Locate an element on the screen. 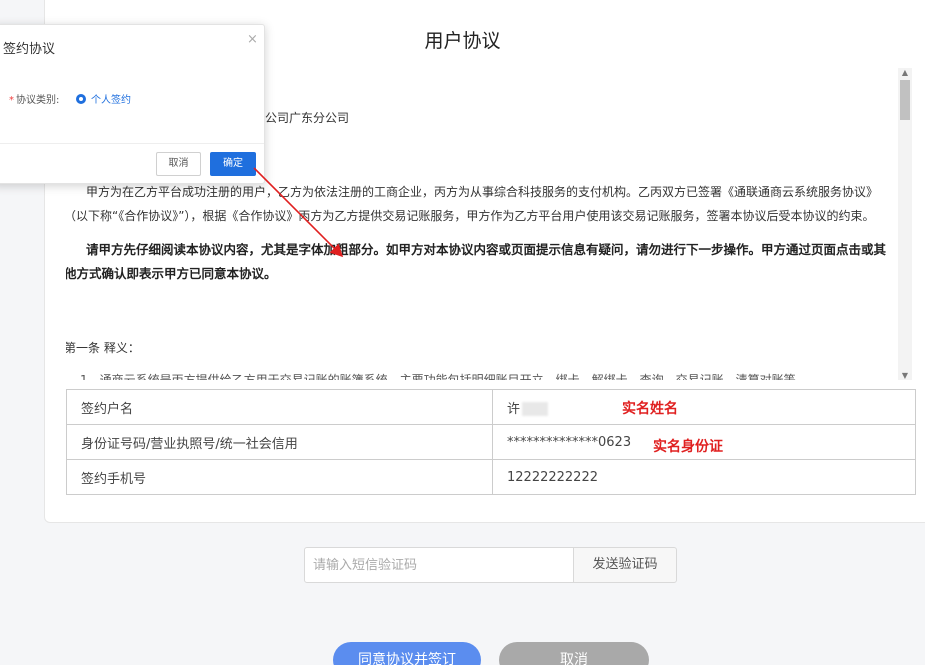 The image size is (925, 665). table-cell-label: 签约户名 is located at coordinates (279, 407).